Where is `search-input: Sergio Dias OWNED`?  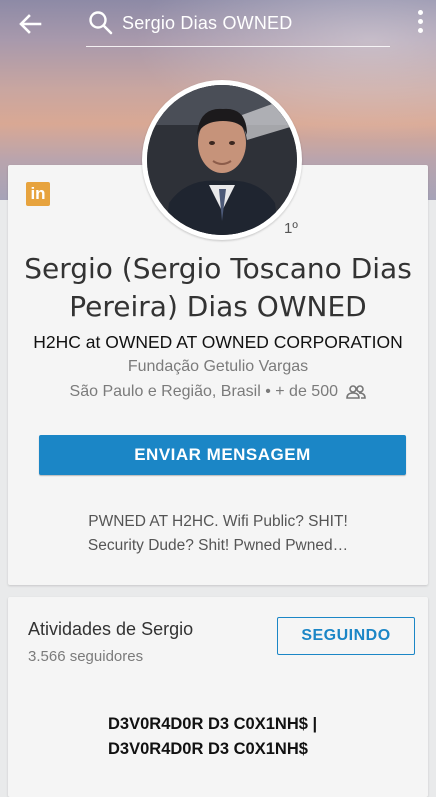 search-input: Sergio Dias OWNED is located at coordinates (247, 23).